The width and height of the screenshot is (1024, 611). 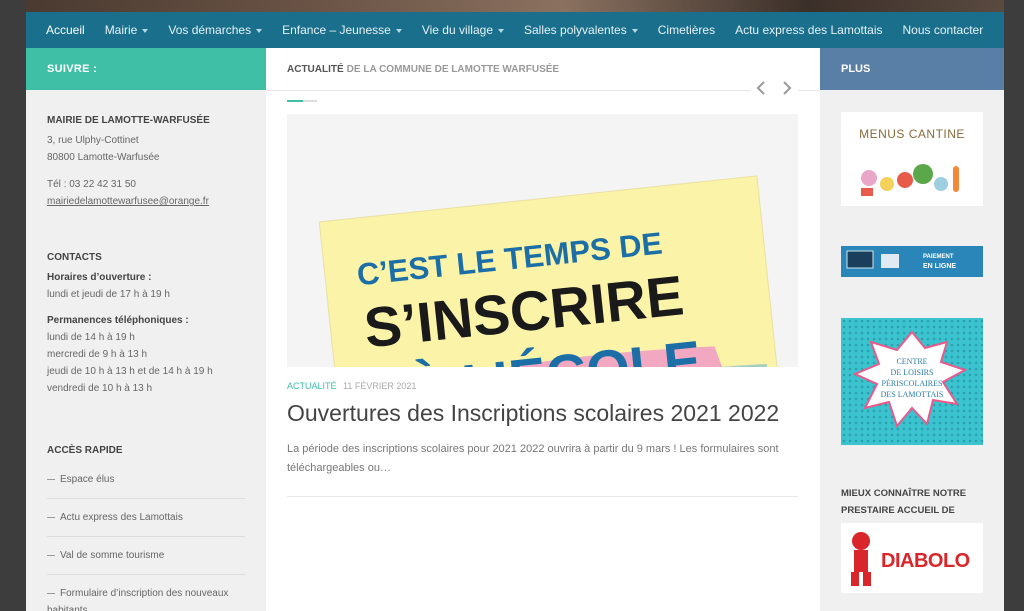 What do you see at coordinates (210, 30) in the screenshot?
I see `nav-item-label: Vos démarches` at bounding box center [210, 30].